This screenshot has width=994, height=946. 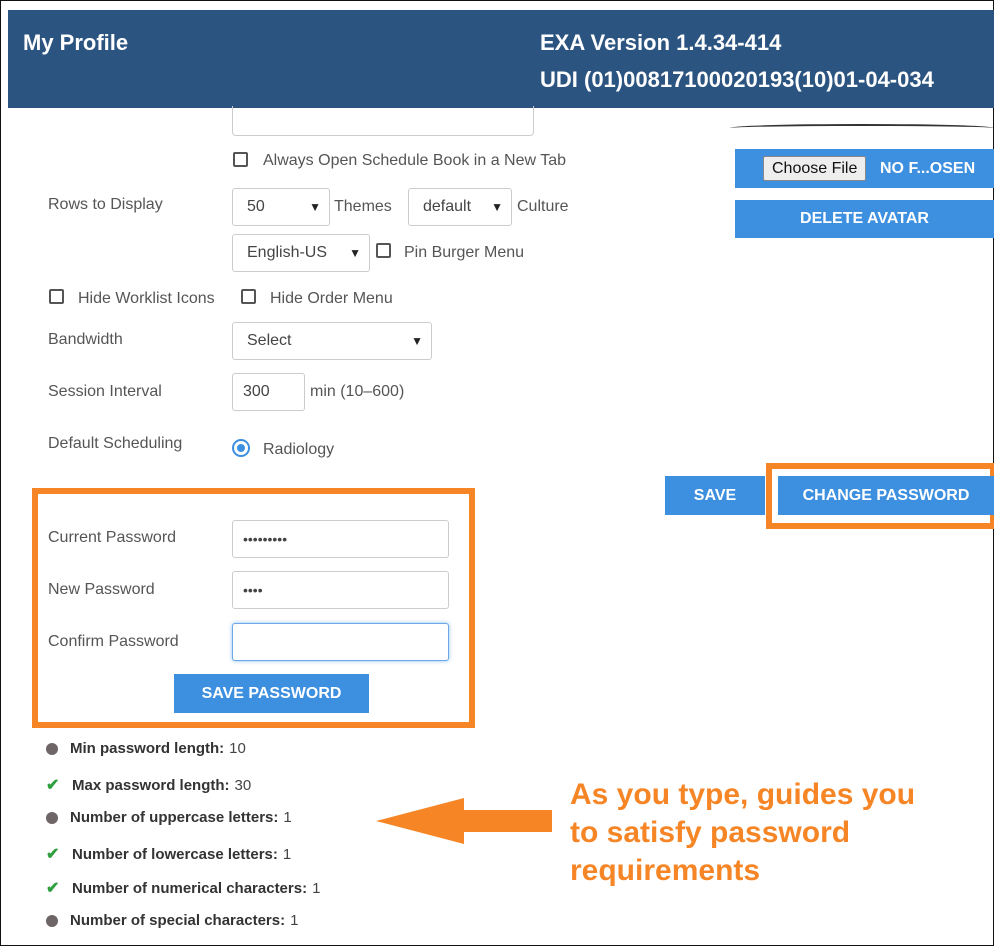 I want to click on requirement-item: Number of special characters: 1, so click(x=172, y=920).